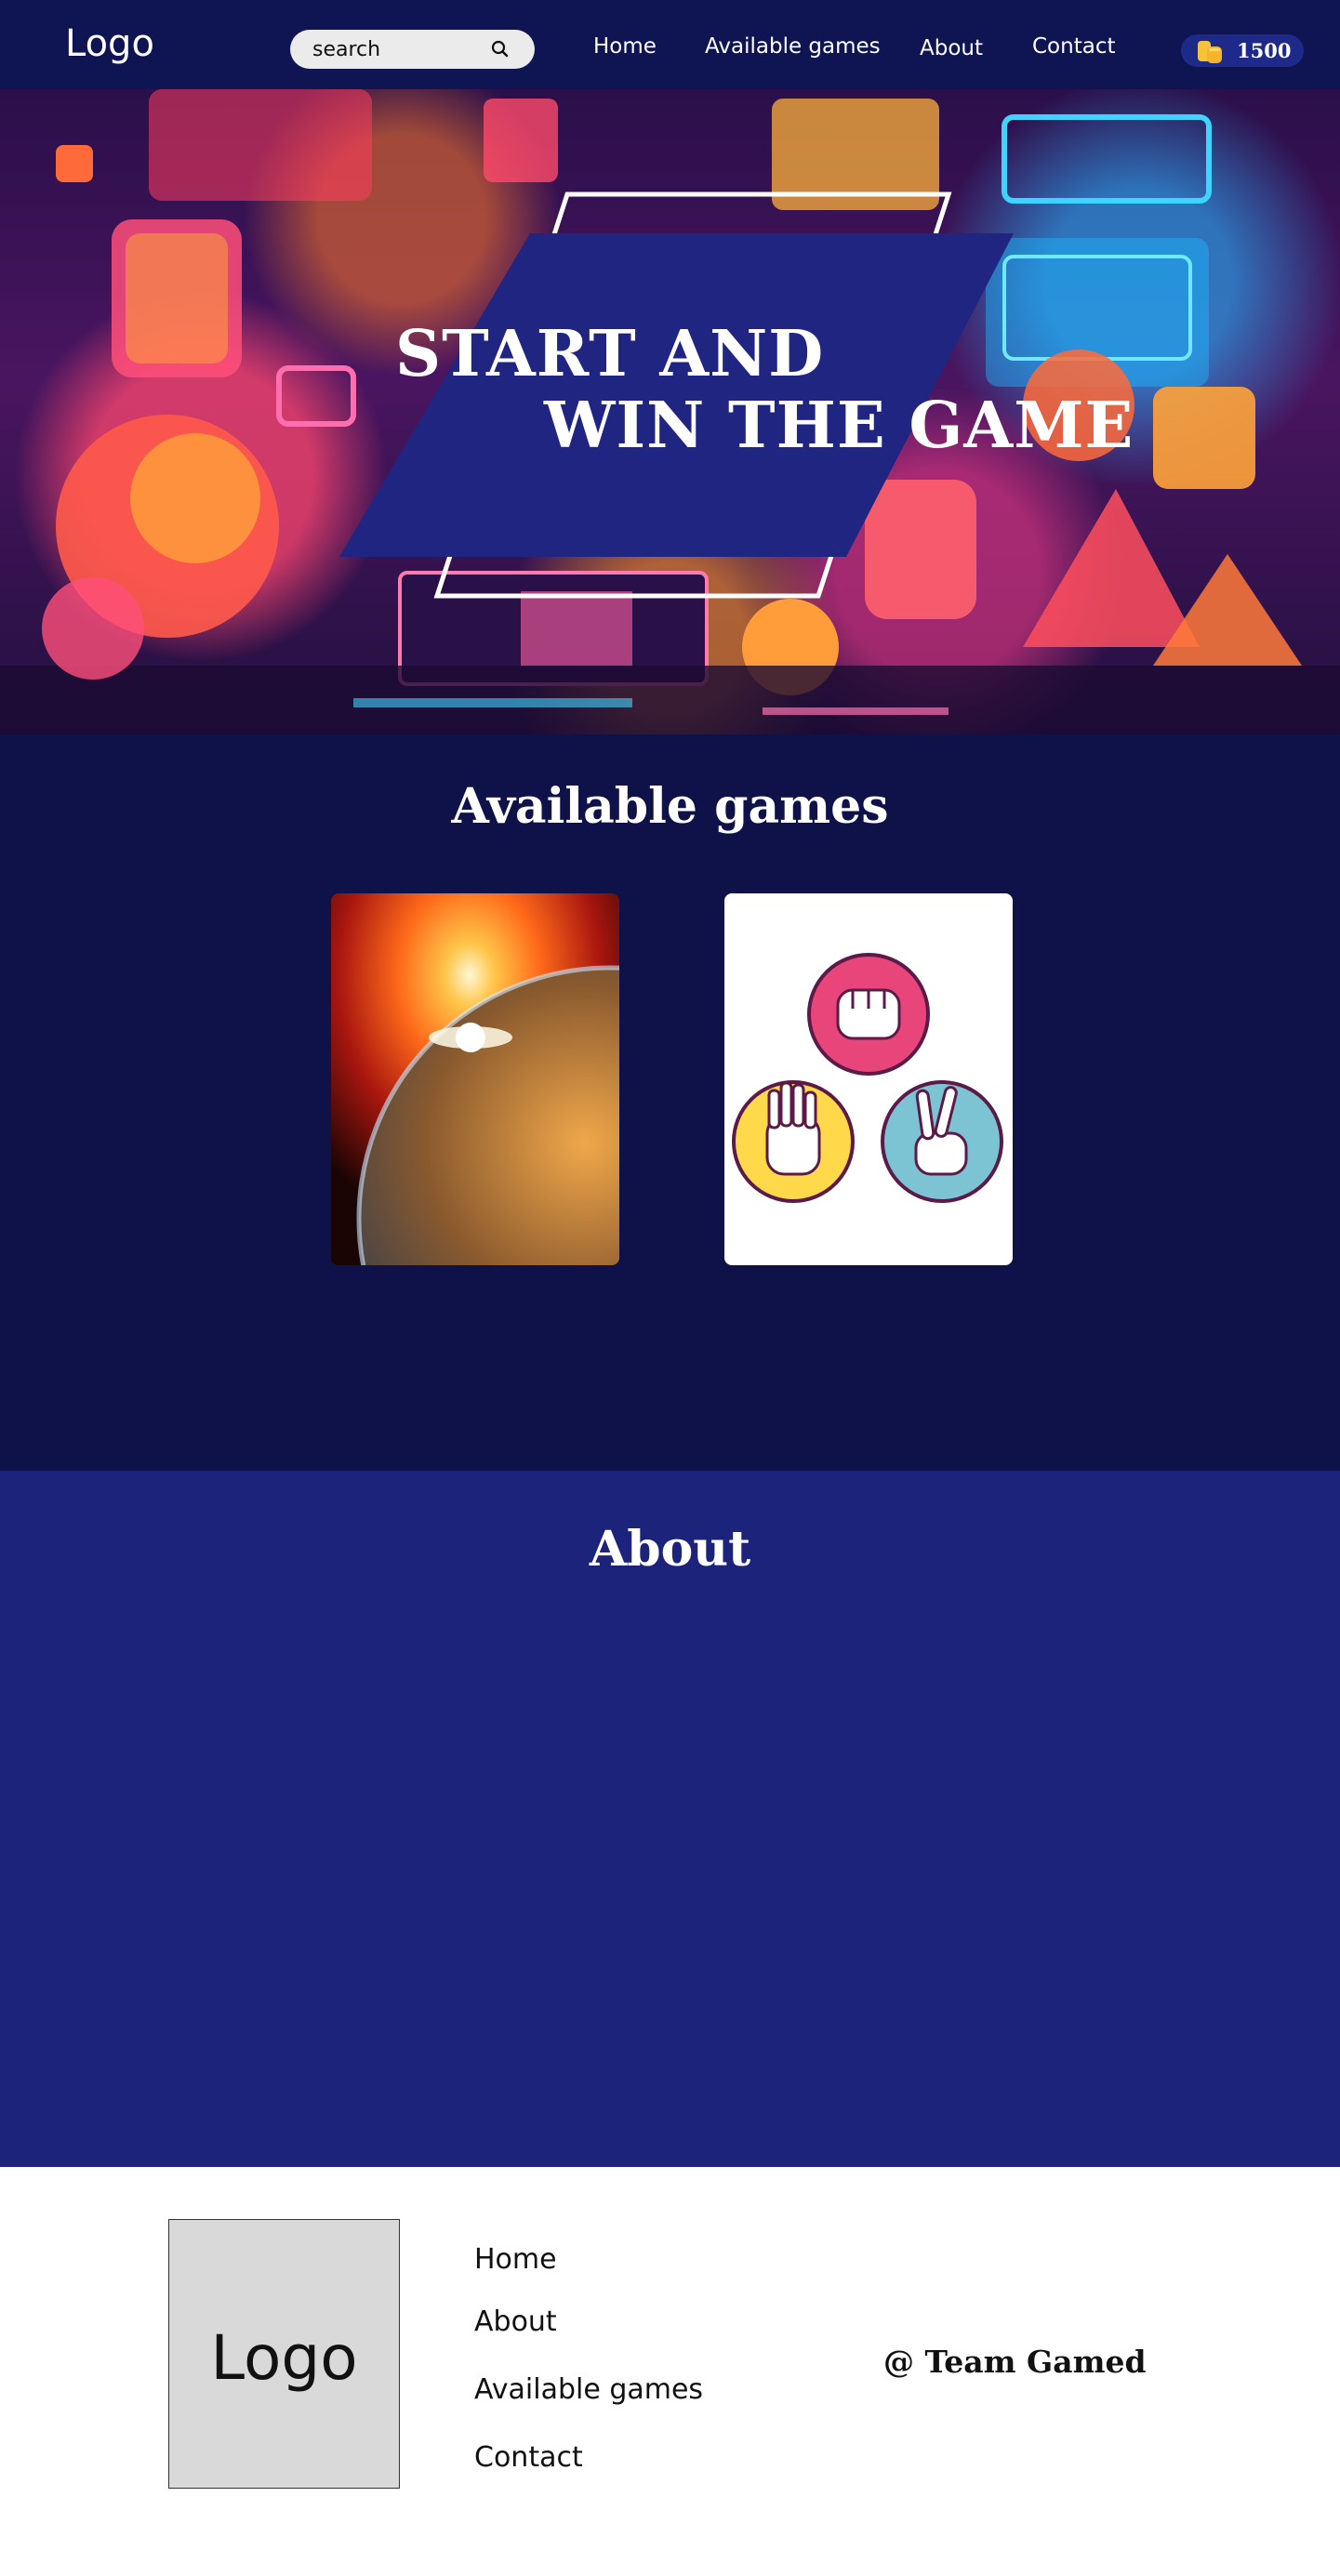 The height and width of the screenshot is (2576, 1340). Describe the element at coordinates (528, 2457) in the screenshot. I see `footer-link-contact: Contact` at that location.